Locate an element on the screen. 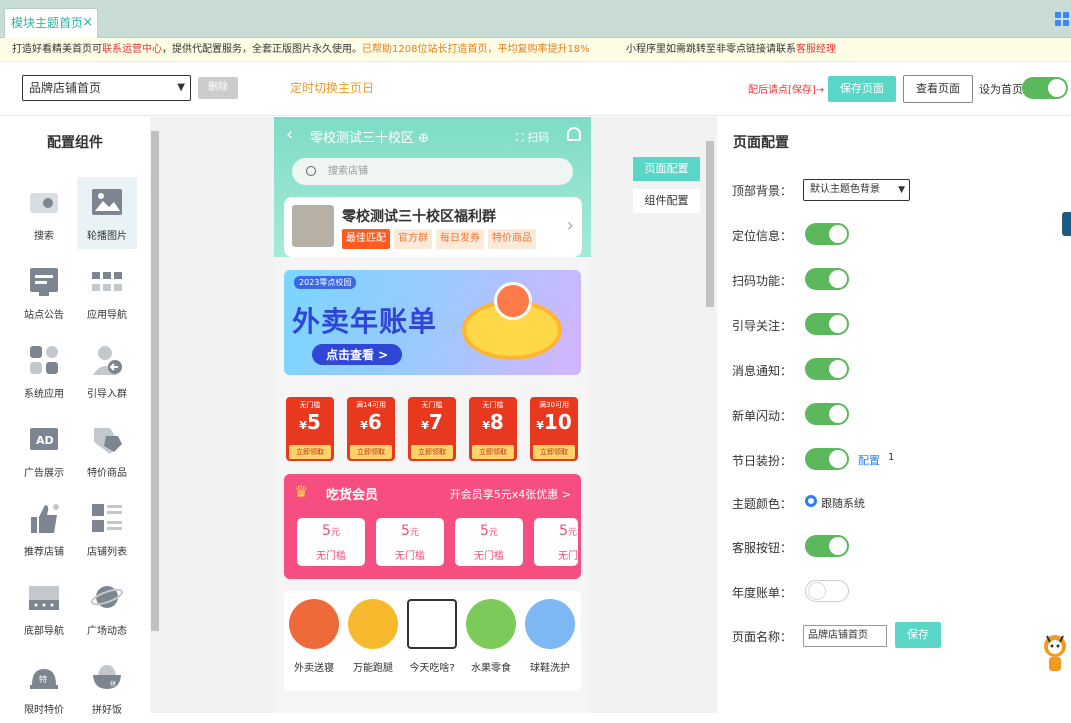  service-item: 球鞋洗护 is located at coordinates (550, 642).